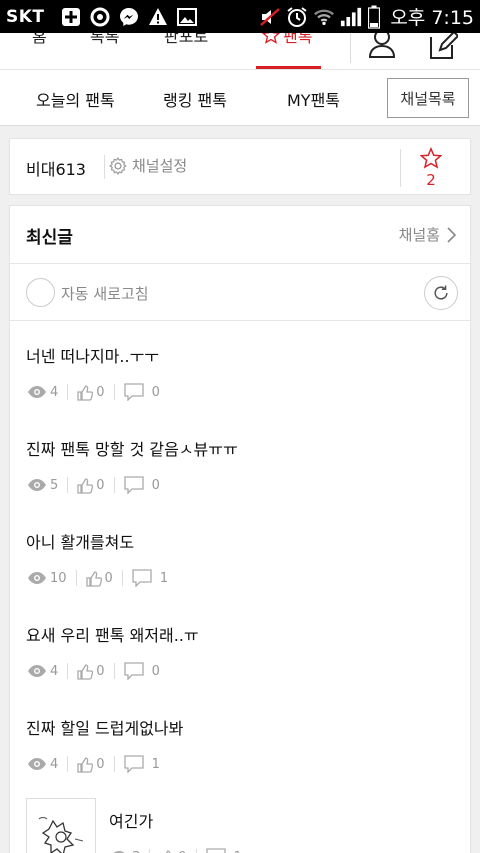 The height and width of the screenshot is (853, 480). Describe the element at coordinates (240, 235) in the screenshot. I see `feed-header: 최신글 채널홈` at that location.